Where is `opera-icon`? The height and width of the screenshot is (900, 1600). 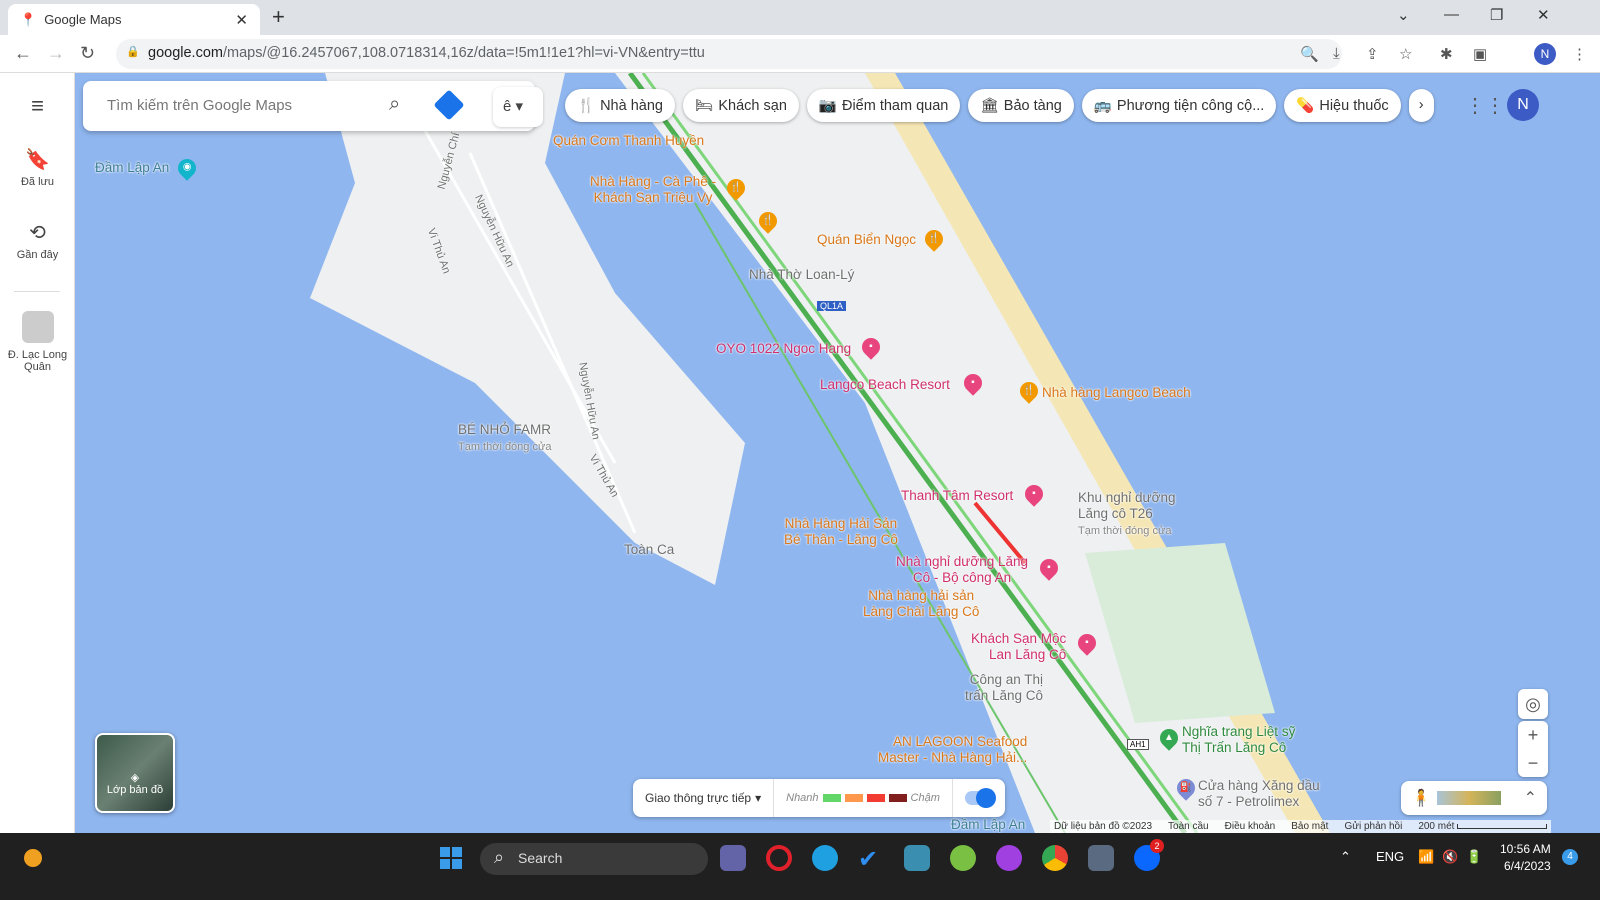 opera-icon is located at coordinates (779, 858).